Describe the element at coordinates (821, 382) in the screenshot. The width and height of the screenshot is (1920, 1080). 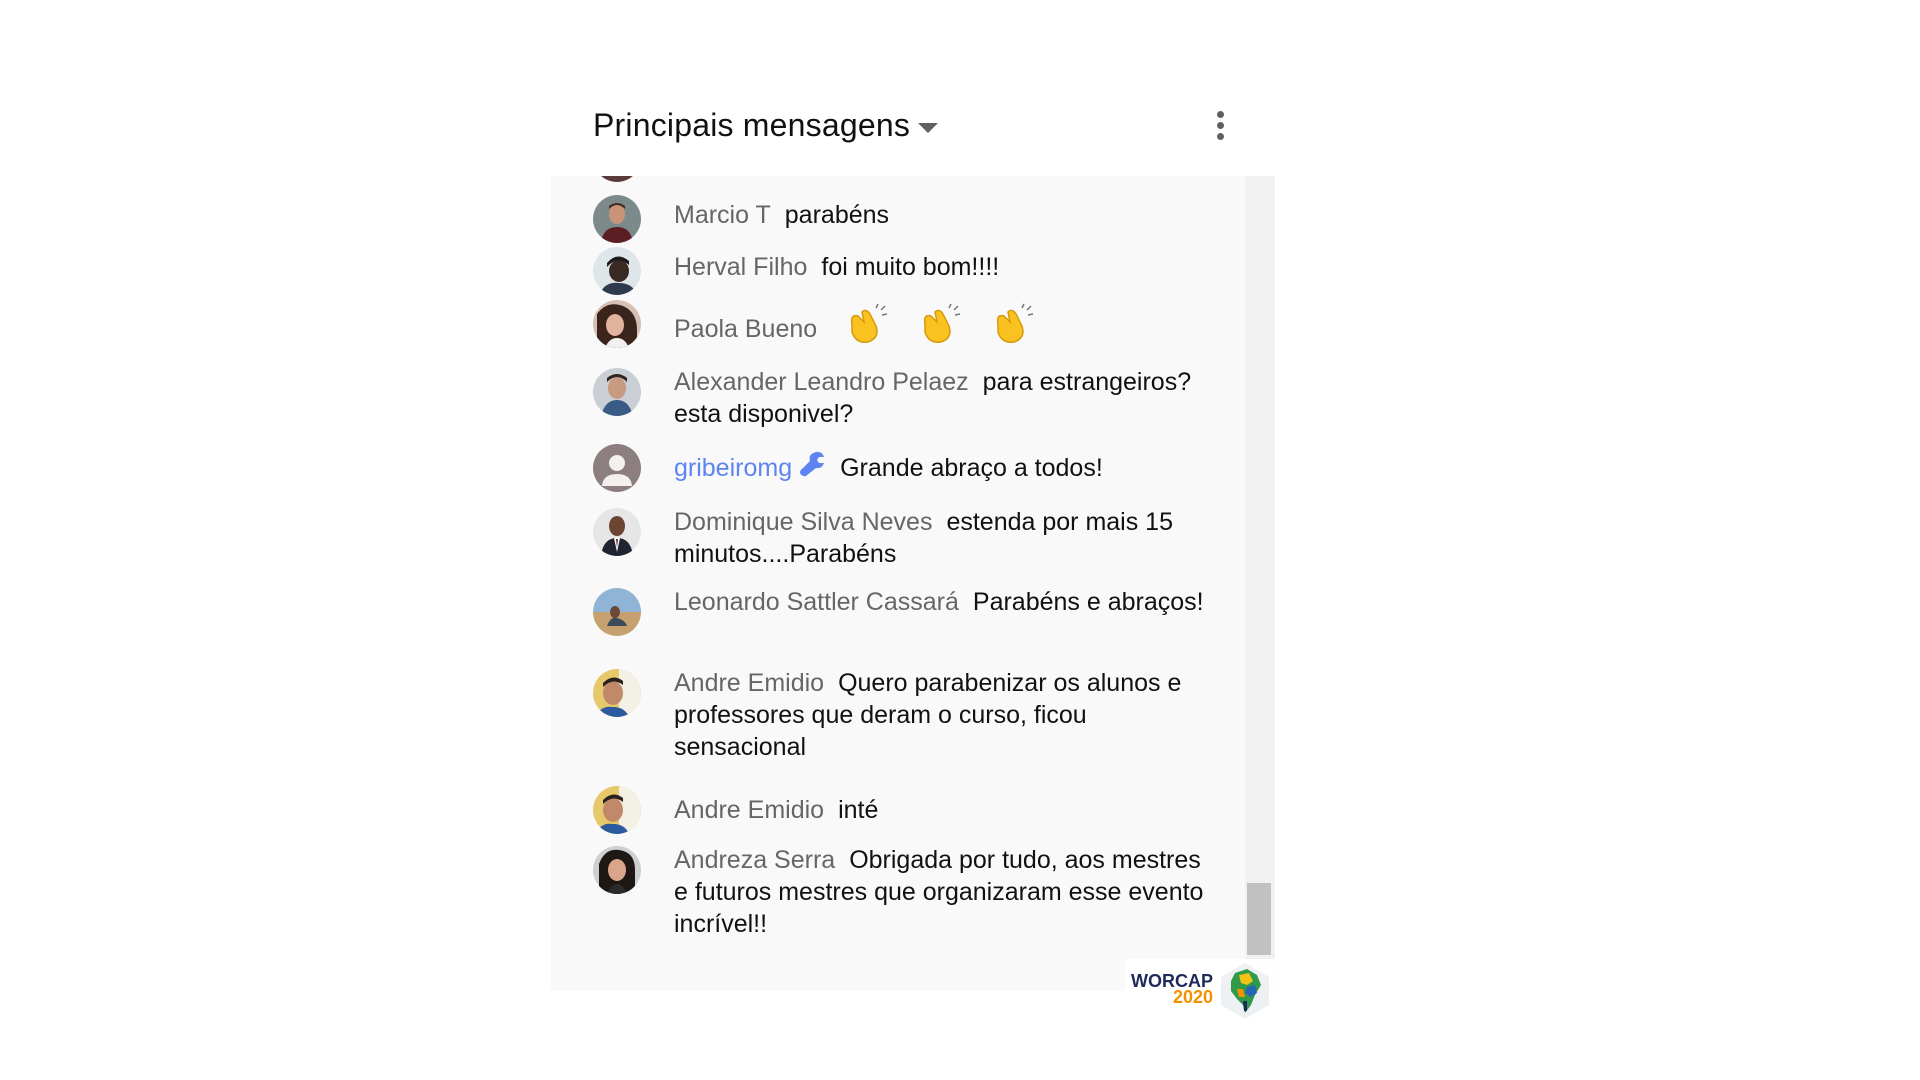
I see `author-name: Alexander Leandro Pelaez` at that location.